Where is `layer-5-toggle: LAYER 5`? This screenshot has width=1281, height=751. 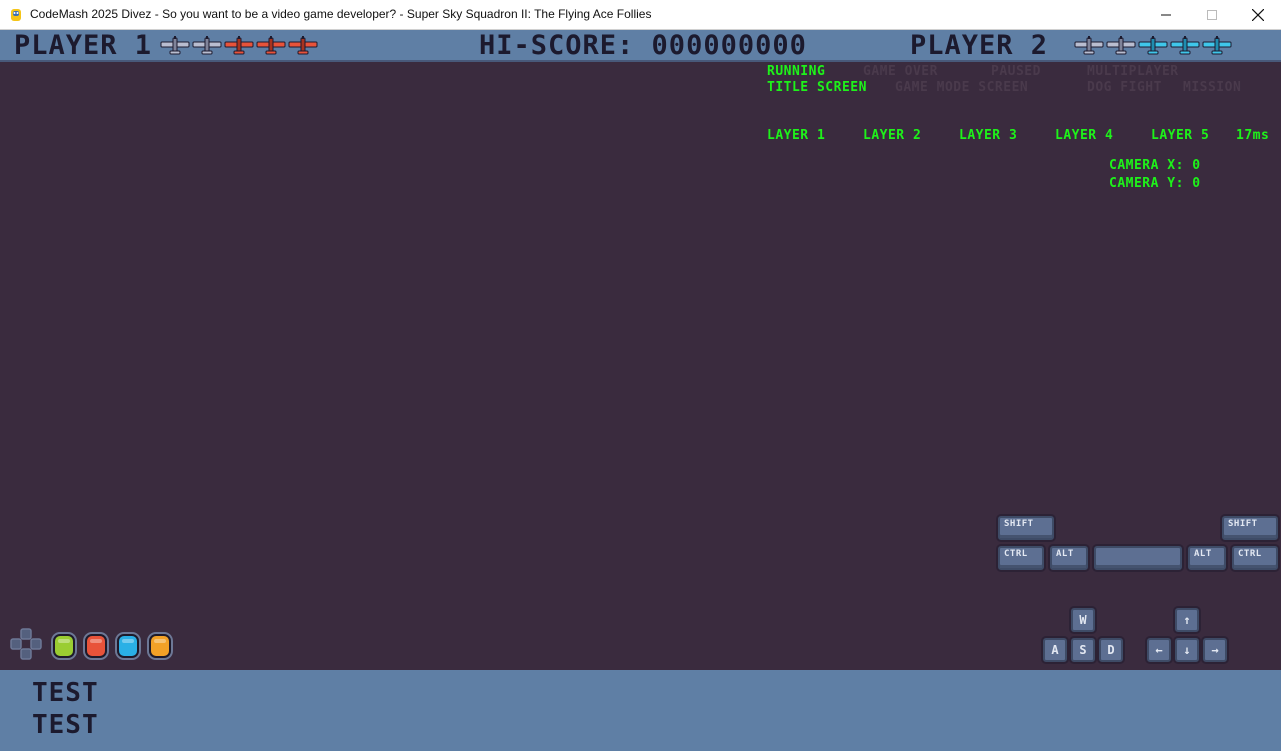 layer-5-toggle: LAYER 5 is located at coordinates (1180, 135).